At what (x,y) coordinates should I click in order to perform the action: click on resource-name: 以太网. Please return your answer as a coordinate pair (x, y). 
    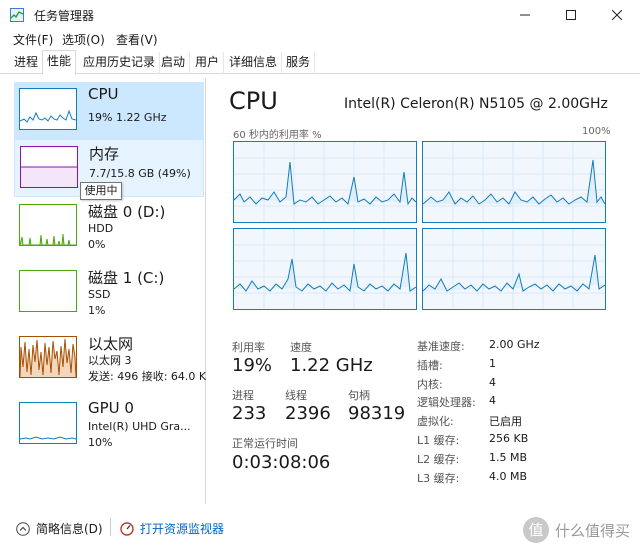
    Looking at the image, I should click on (111, 344).